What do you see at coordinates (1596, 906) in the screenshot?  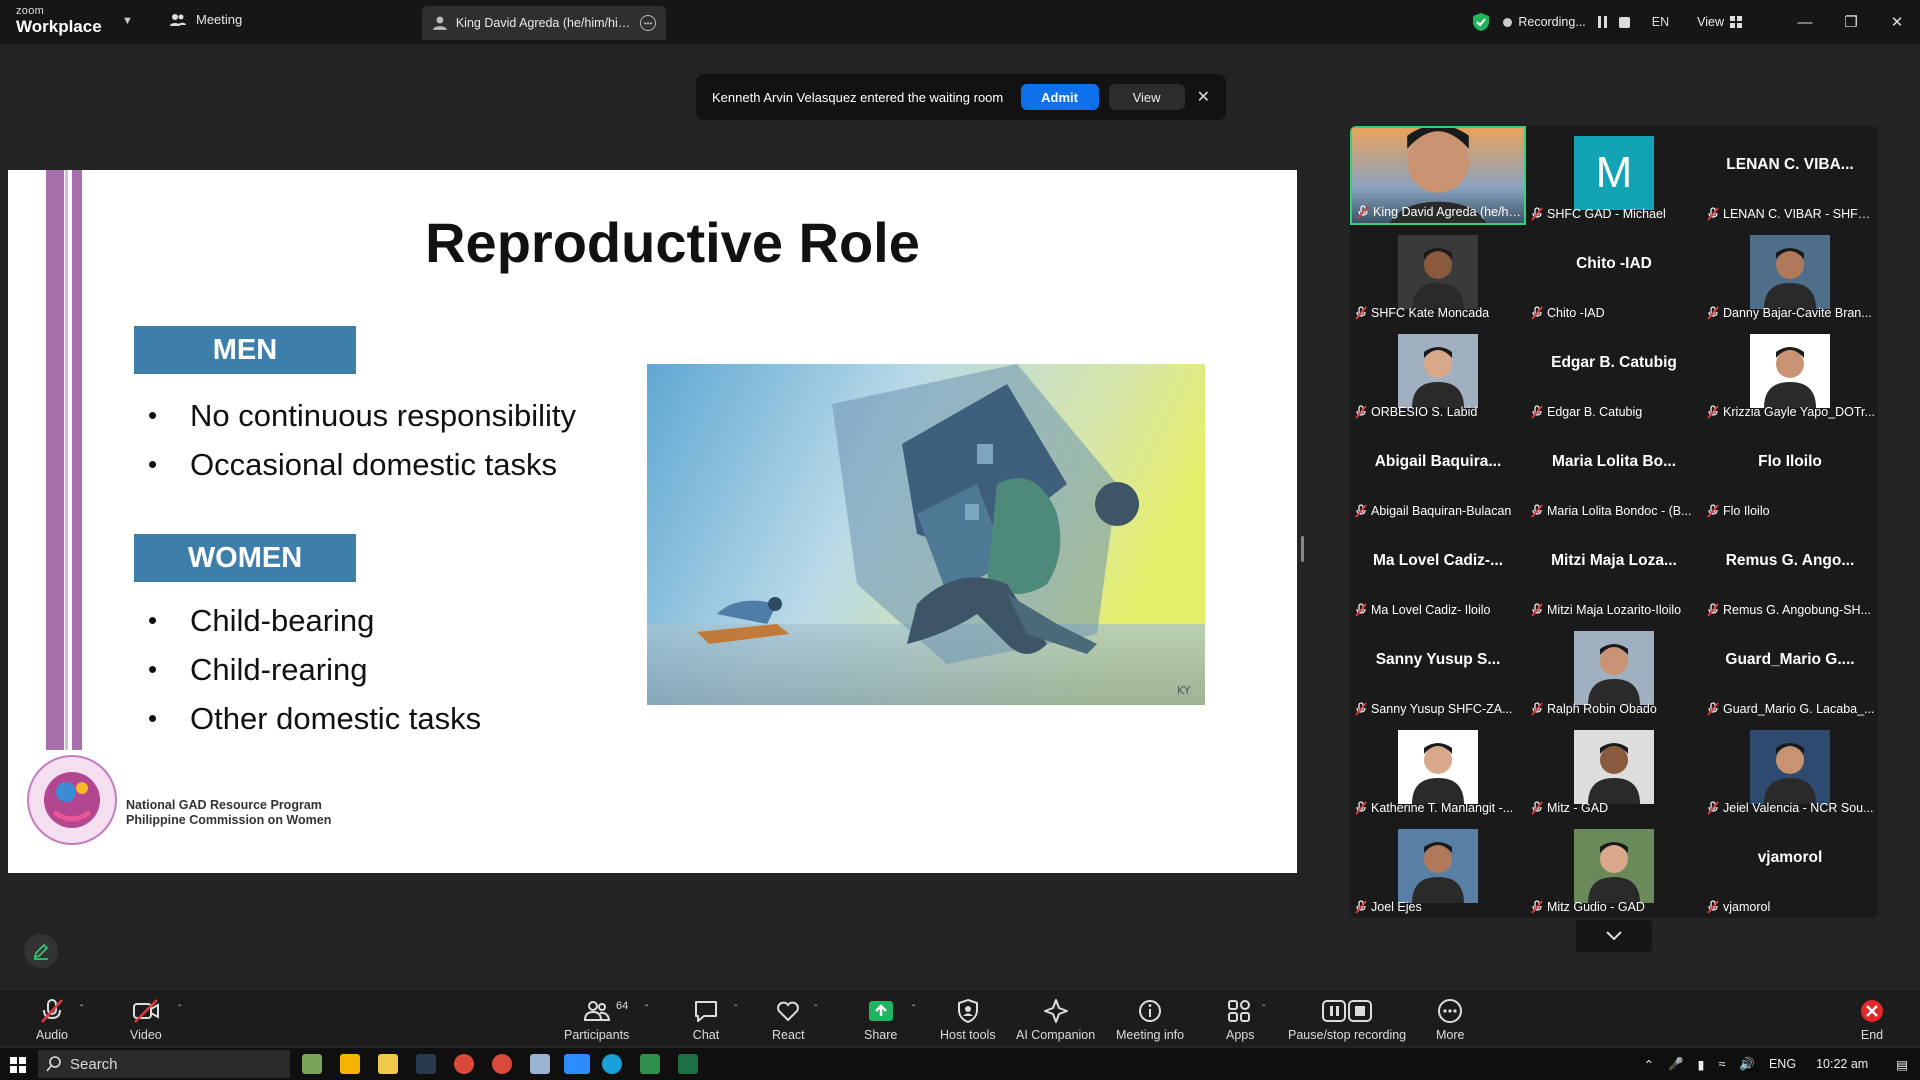 I see `participant-name: Mitz Gudio - GAD` at bounding box center [1596, 906].